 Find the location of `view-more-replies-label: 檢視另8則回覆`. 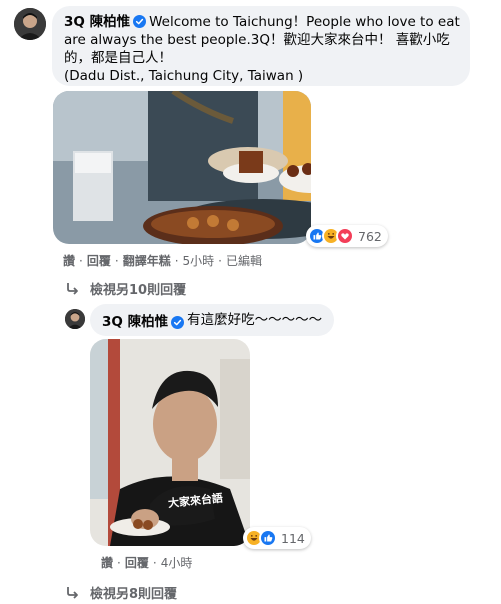

view-more-replies-label: 檢視另8則回覆 is located at coordinates (134, 594).